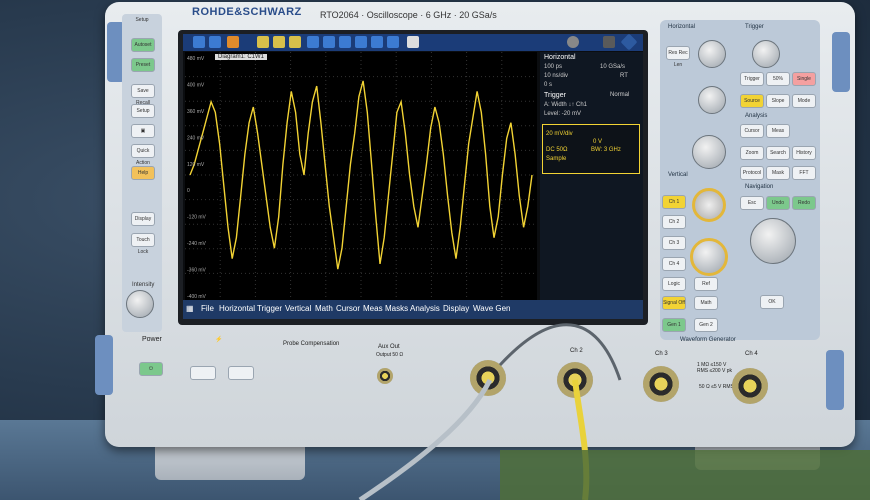  Describe the element at coordinates (613, 67) in the screenshot. I see `horizontal-line2: 10 GSa/s` at that location.